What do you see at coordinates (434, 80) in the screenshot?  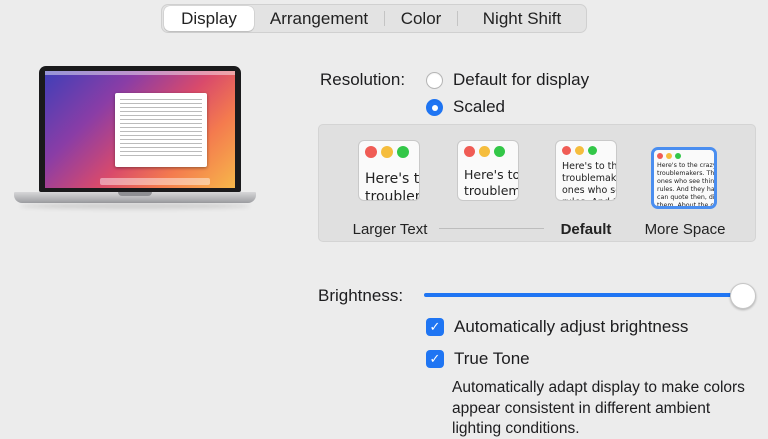 I see `radio-button` at bounding box center [434, 80].